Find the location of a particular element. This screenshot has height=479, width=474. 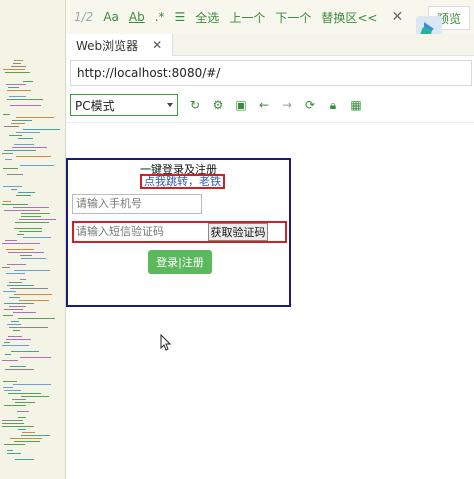

replace-toggle-button: 替换区<< is located at coordinates (349, 17).